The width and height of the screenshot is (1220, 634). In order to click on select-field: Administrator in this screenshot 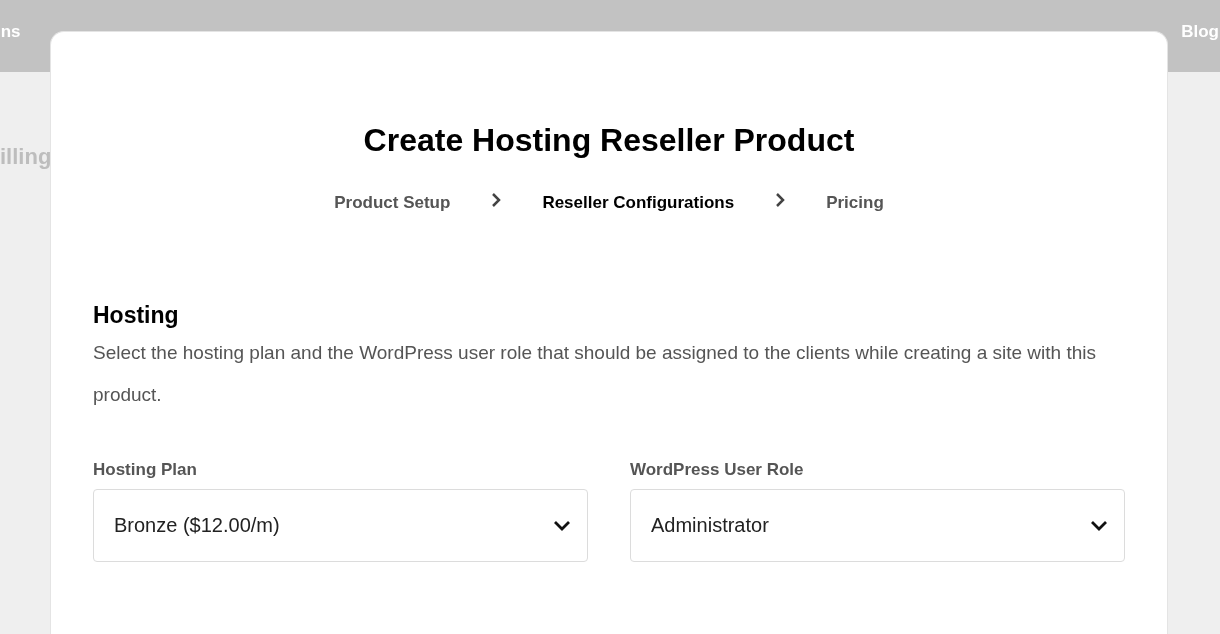, I will do `click(877, 525)`.